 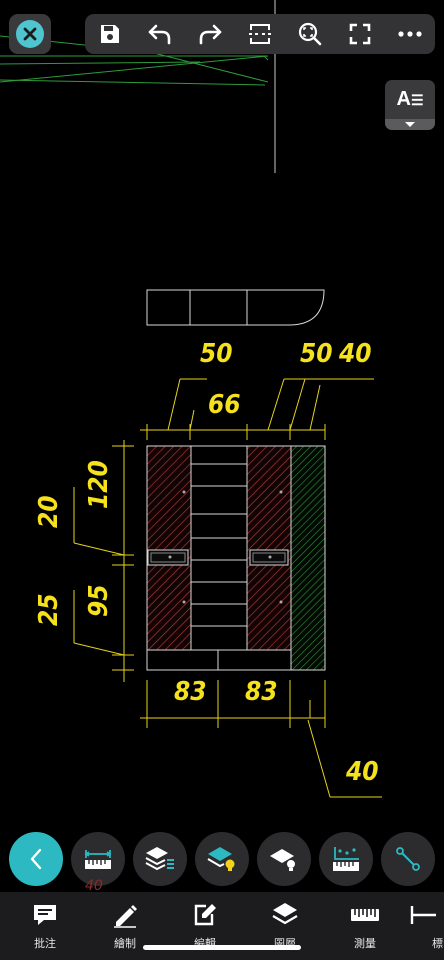 I want to click on tools-row, so click(x=222, y=860).